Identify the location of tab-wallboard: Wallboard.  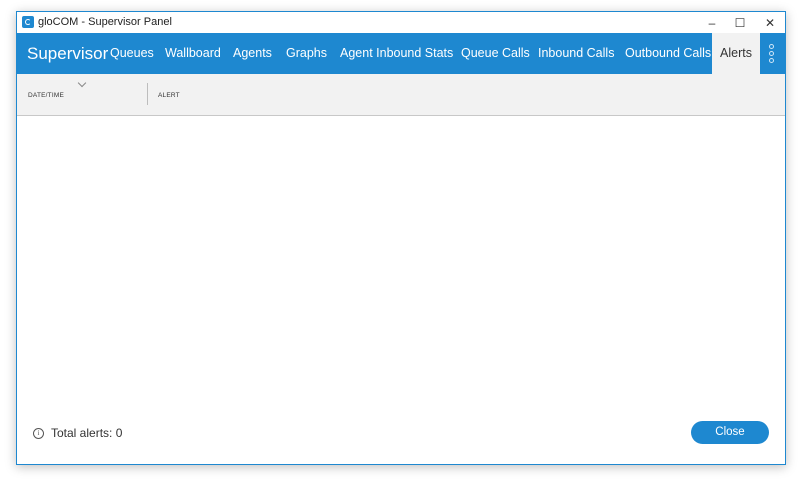
(193, 53).